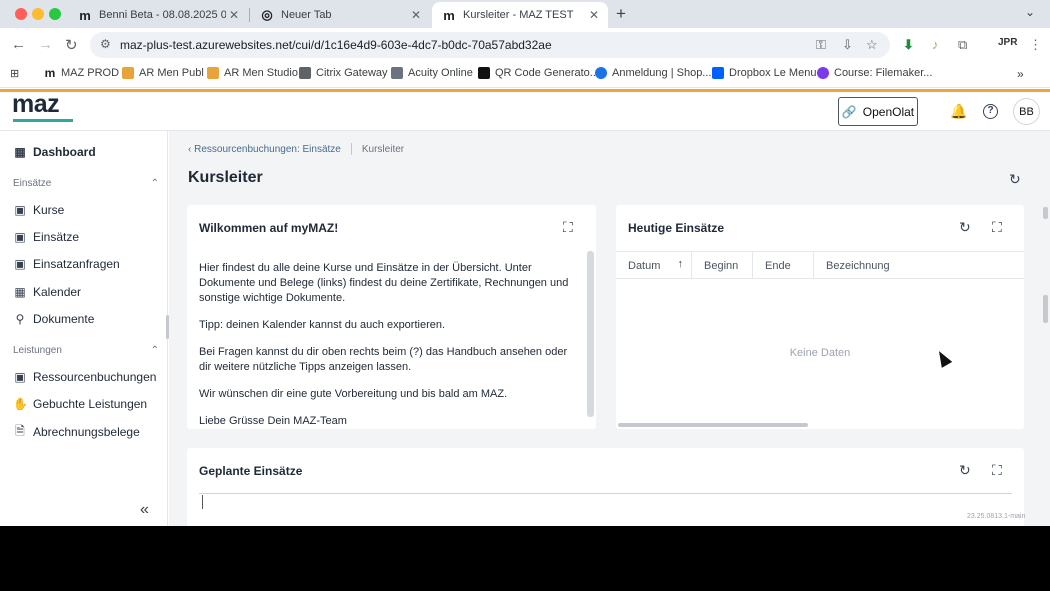 This screenshot has height=591, width=1050. Describe the element at coordinates (45, 44) in the screenshot. I see `forward-arrow-icon: →` at that location.